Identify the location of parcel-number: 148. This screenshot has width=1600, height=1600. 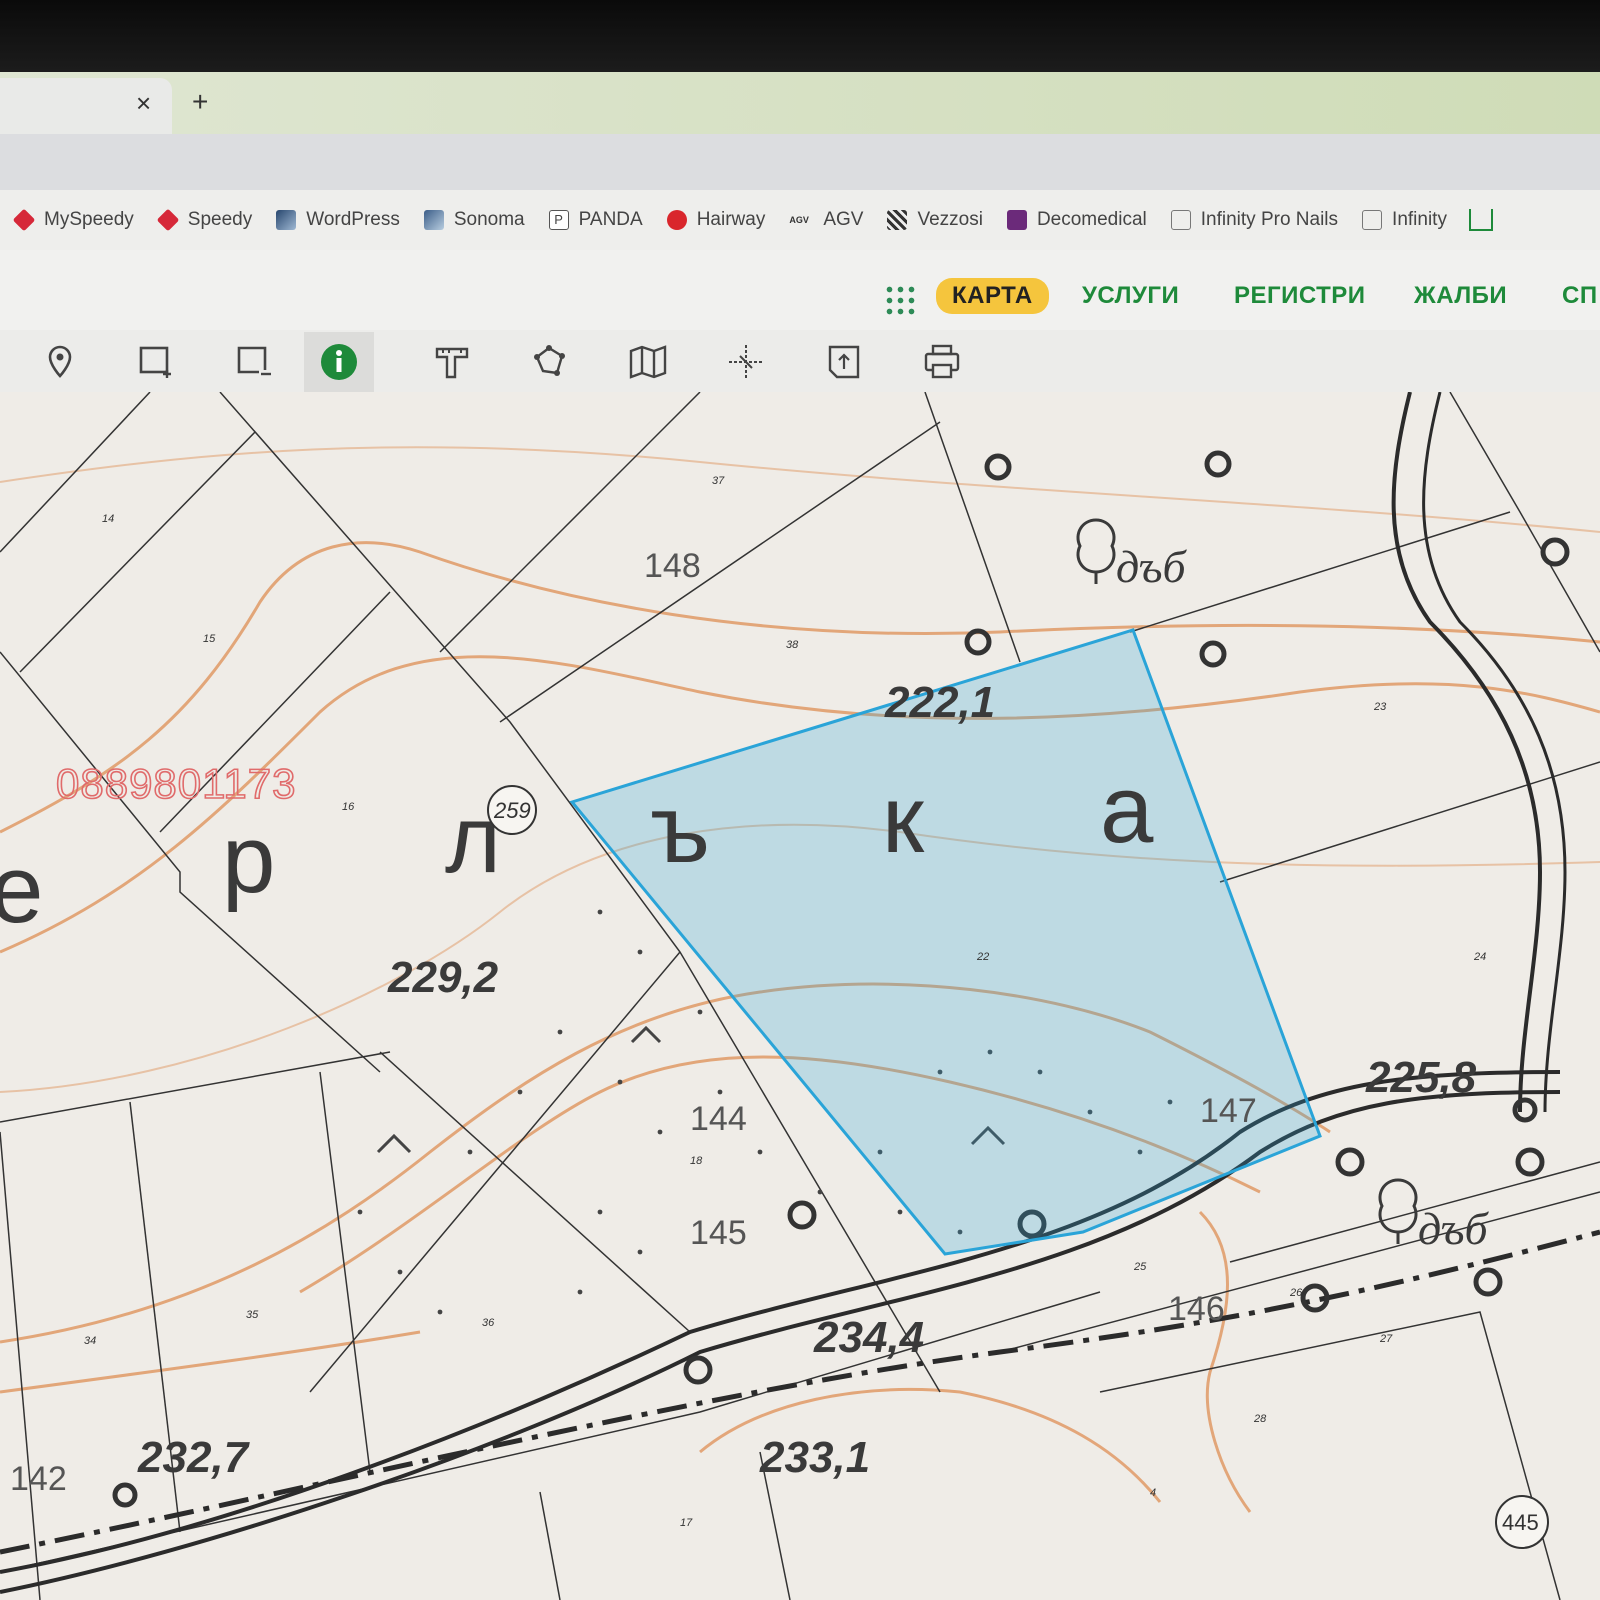
(672, 566).